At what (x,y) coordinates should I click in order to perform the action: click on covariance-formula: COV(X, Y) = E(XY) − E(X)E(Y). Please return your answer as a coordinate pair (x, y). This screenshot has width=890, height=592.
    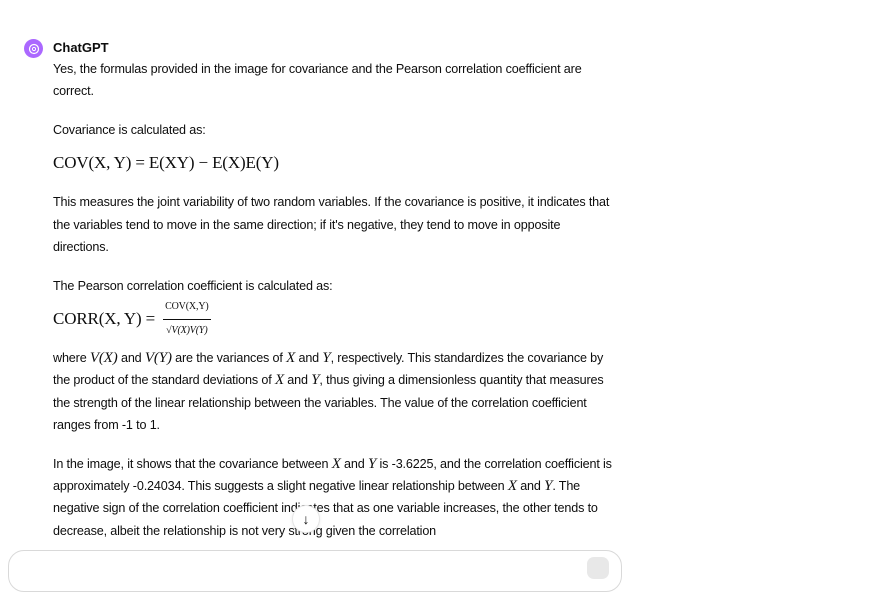
    Looking at the image, I should click on (166, 163).